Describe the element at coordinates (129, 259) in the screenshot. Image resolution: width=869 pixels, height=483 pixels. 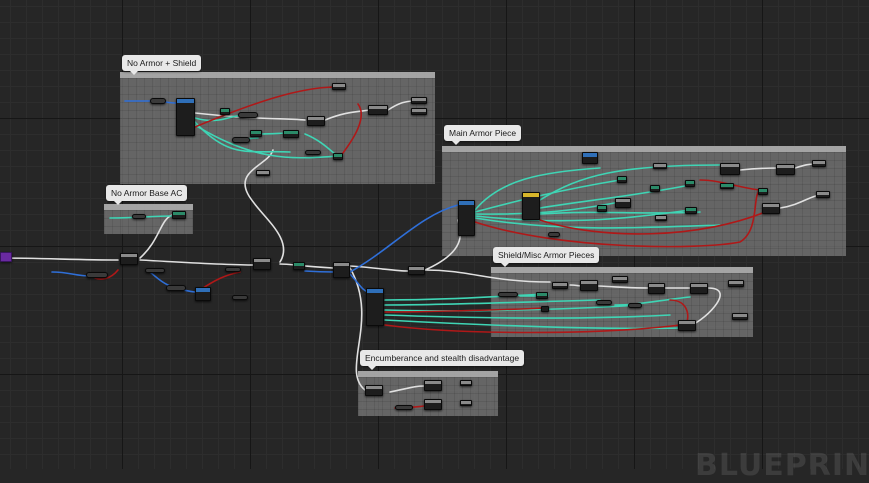
I see `sequence-node` at that location.